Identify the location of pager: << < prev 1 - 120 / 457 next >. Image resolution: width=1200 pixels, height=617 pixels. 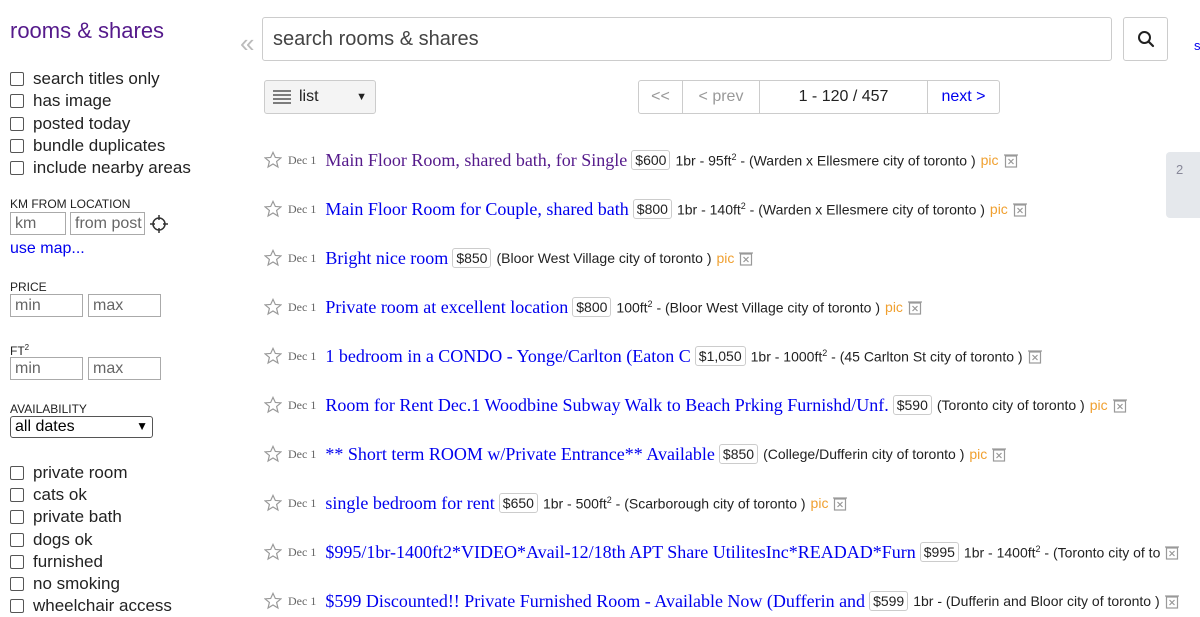
(819, 97).